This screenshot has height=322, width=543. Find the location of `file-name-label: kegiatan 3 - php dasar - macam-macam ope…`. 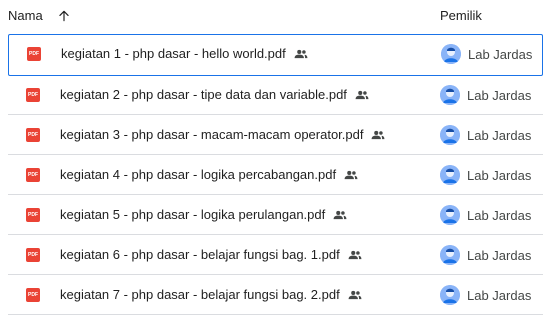

file-name-label: kegiatan 3 - php dasar - macam-macam ope… is located at coordinates (212, 134).